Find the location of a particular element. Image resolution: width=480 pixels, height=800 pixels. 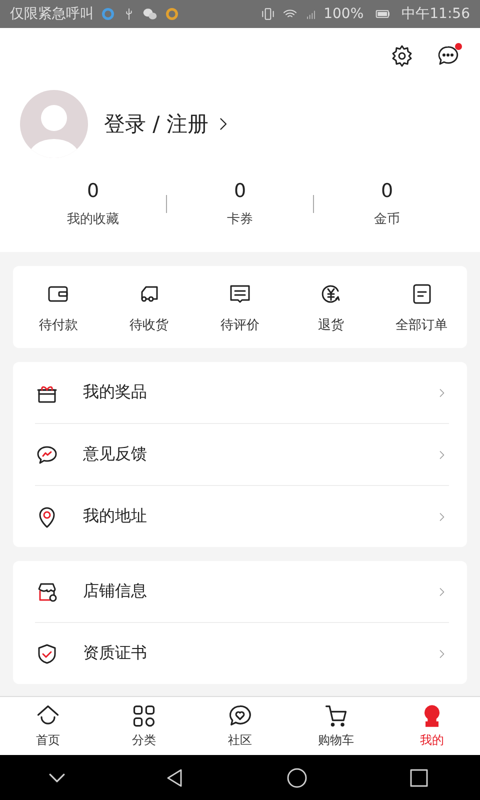

tab-item: 社区 is located at coordinates (240, 726).